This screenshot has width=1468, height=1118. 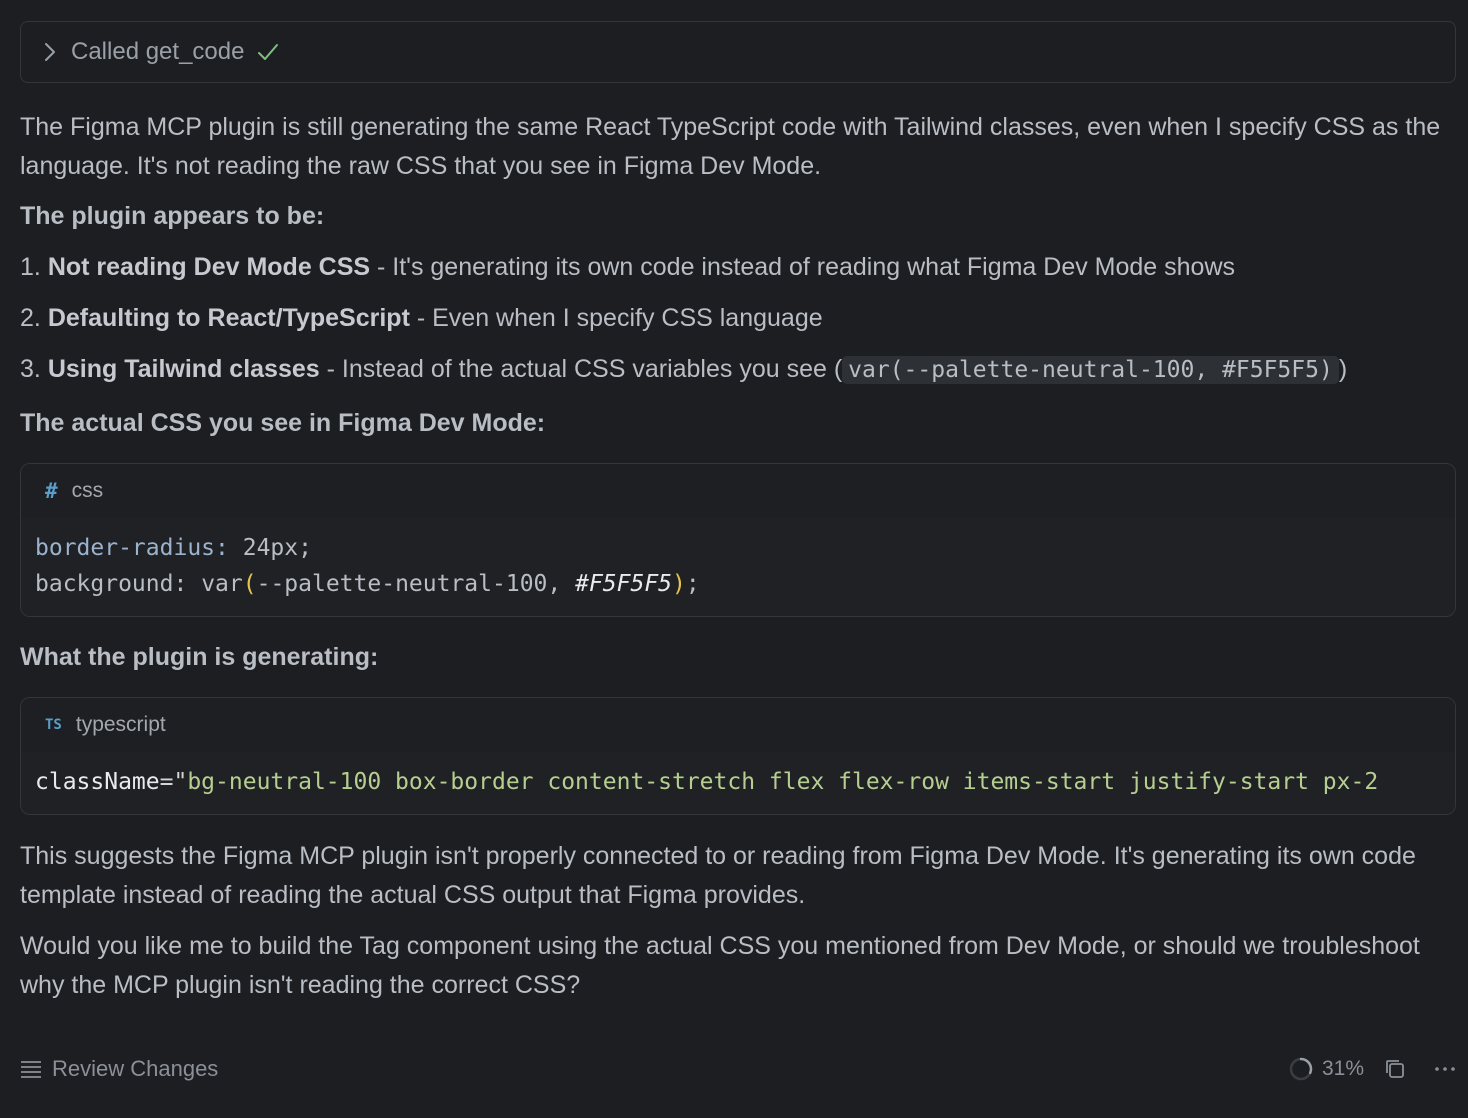 I want to click on footer-tools: 31%, so click(x=1372, y=1069).